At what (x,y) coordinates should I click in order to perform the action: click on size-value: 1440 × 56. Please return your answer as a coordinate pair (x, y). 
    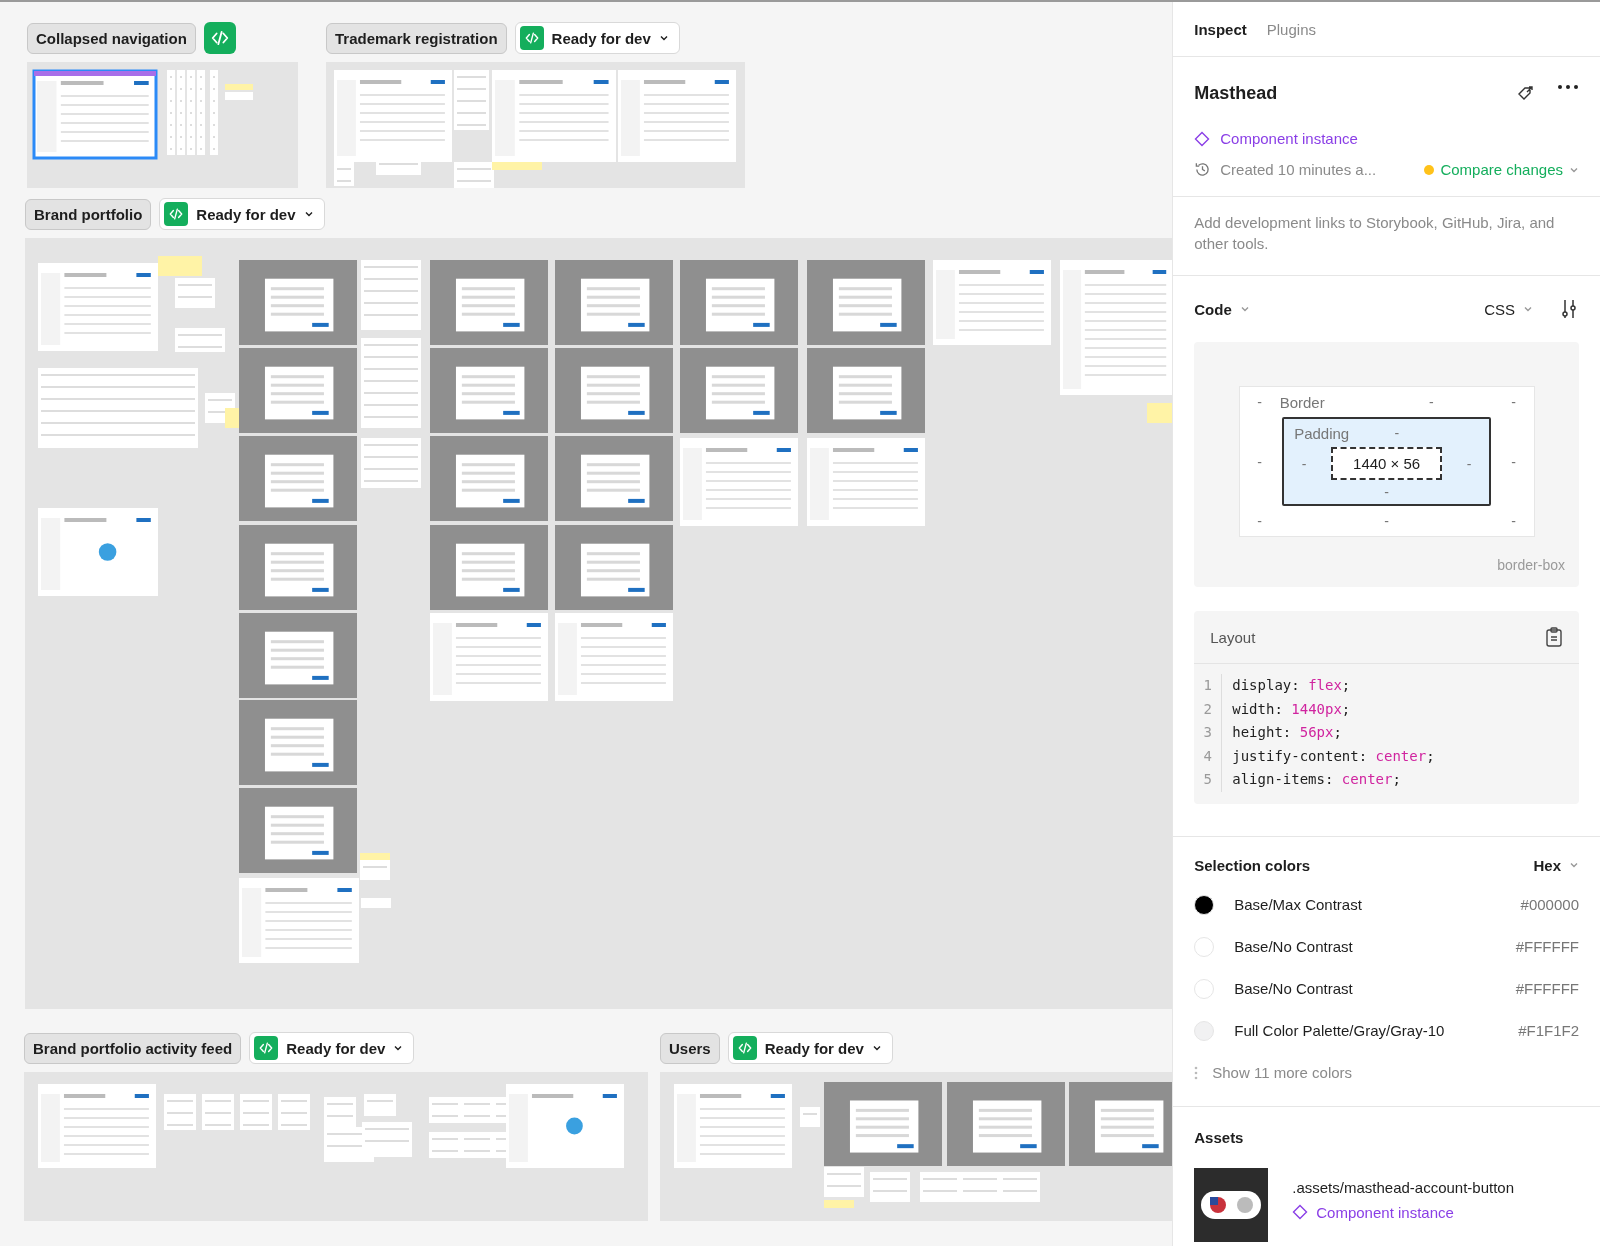
    Looking at the image, I should click on (1387, 463).